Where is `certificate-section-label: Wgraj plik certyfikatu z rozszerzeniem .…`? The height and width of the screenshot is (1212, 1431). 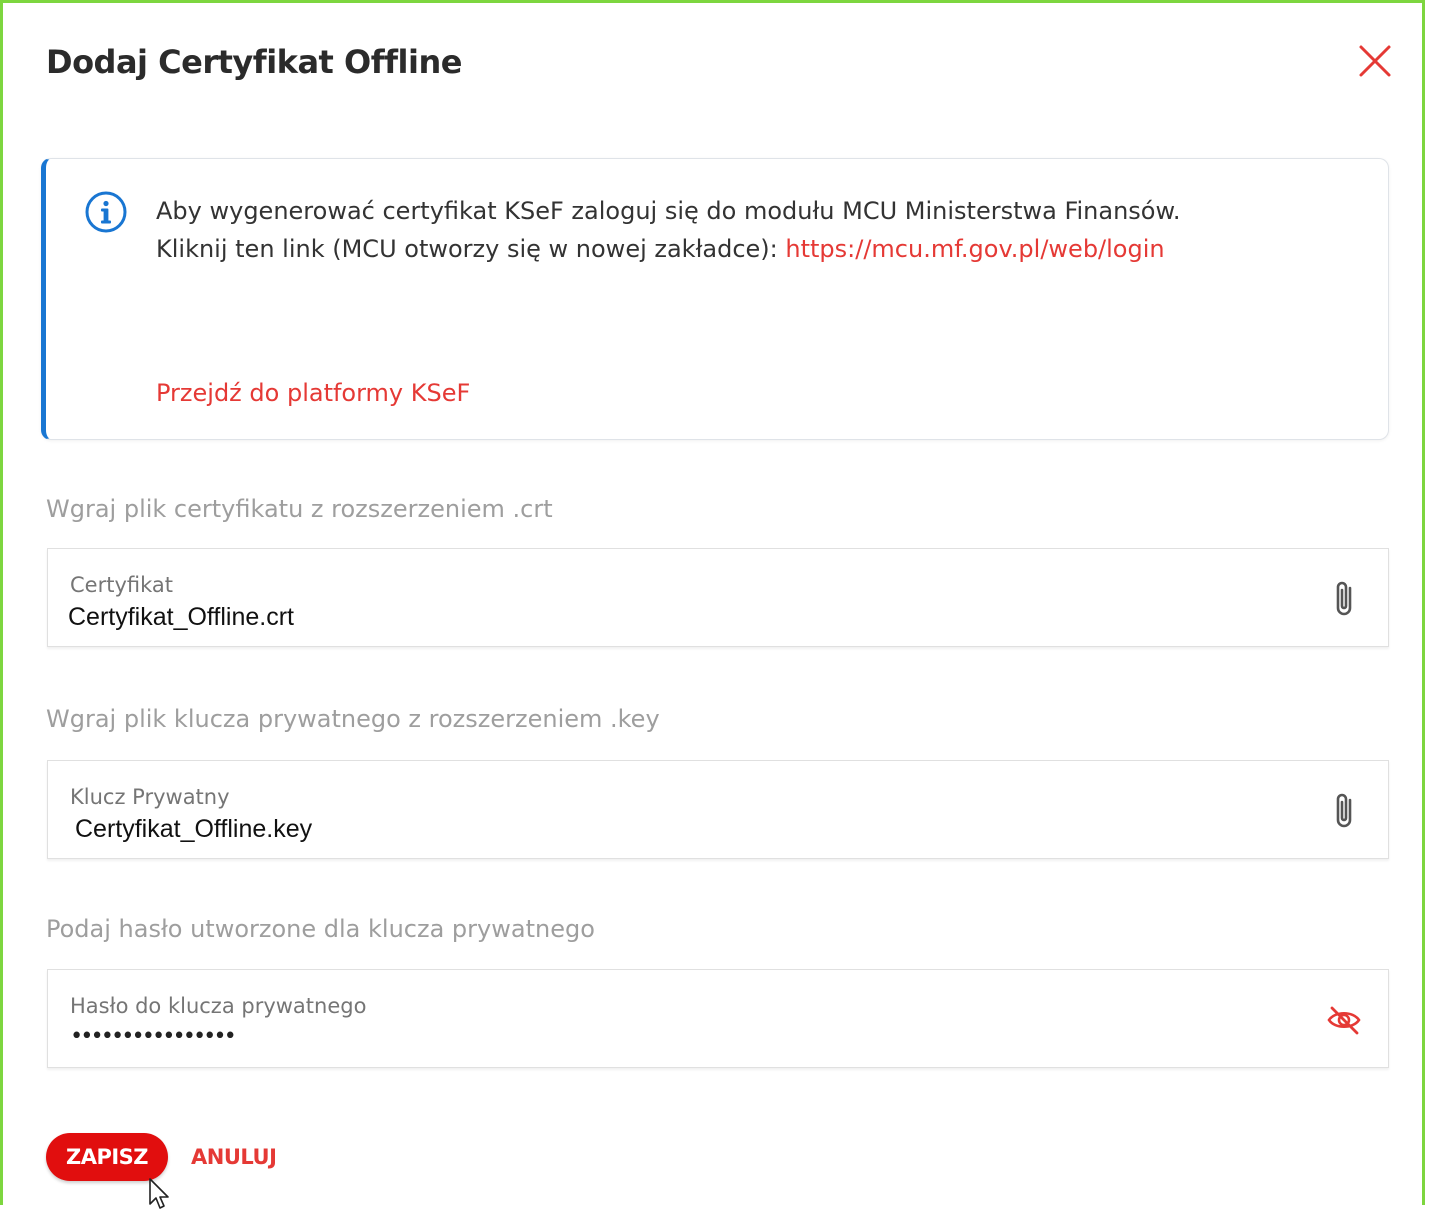 certificate-section-label: Wgraj plik certyfikatu z rozszerzeniem .… is located at coordinates (299, 509).